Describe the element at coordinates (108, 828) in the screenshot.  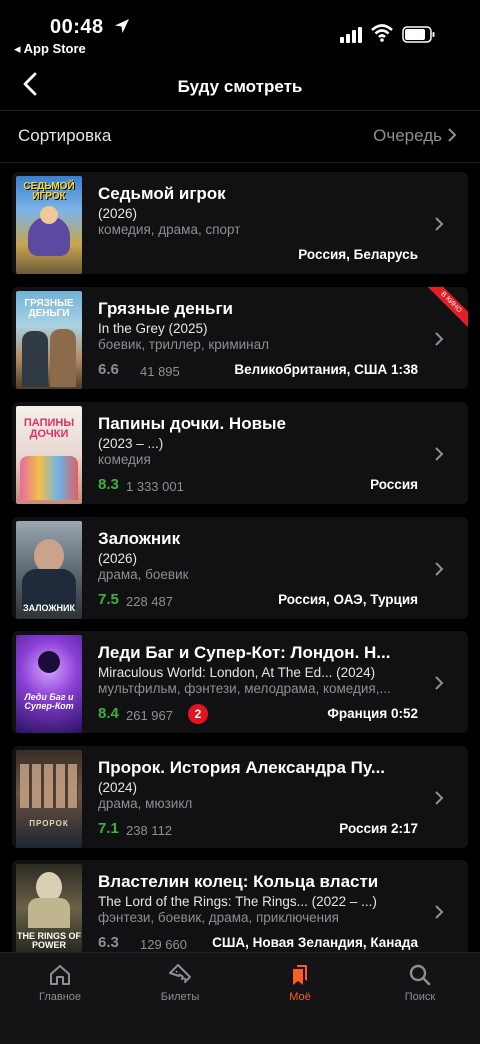
I see `movie-rating: 7.1` at that location.